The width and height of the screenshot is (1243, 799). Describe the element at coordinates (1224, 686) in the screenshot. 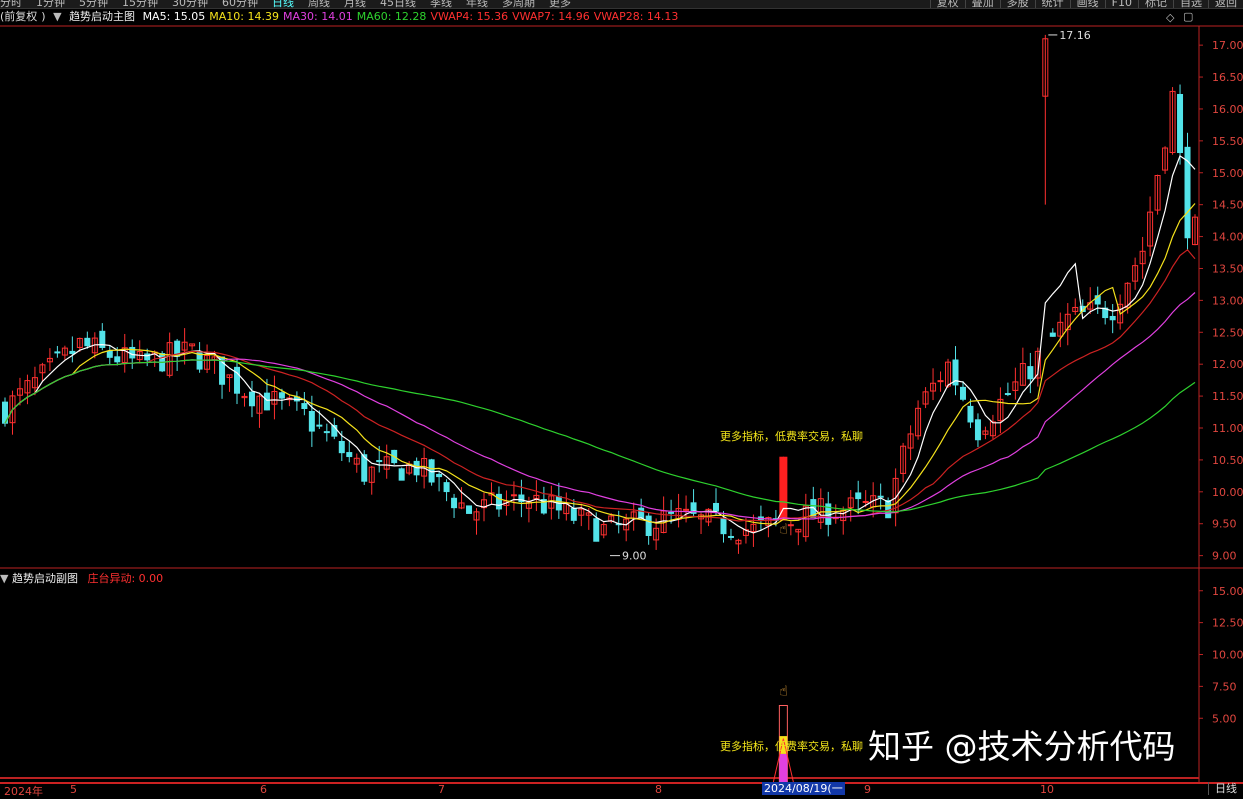

I see `sub-y-tick-label: 7.50` at that location.